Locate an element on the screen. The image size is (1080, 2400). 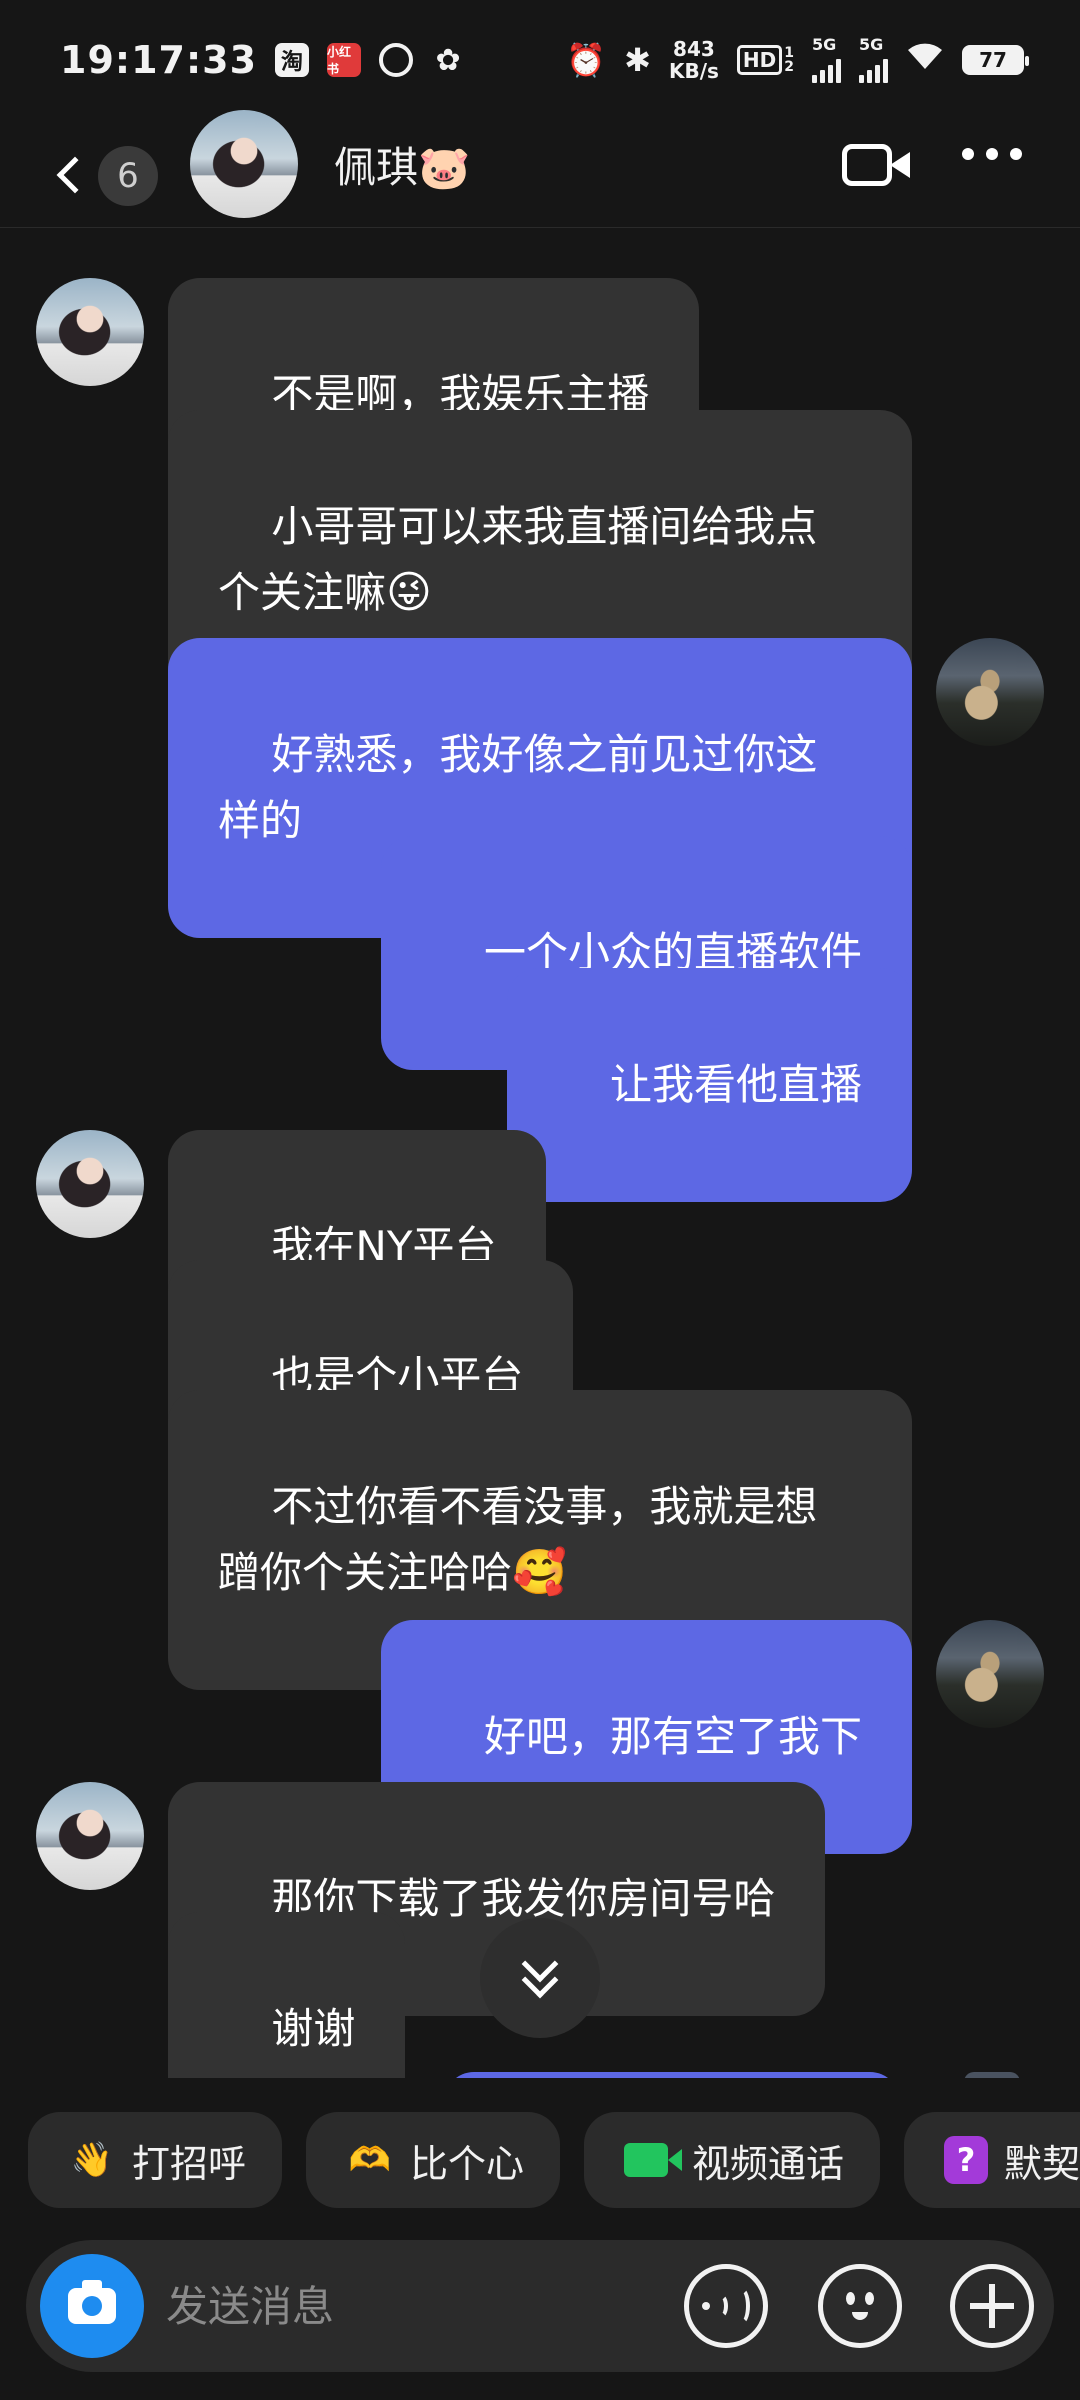
chip-label: 视频通话 is located at coordinates (767, 2163).